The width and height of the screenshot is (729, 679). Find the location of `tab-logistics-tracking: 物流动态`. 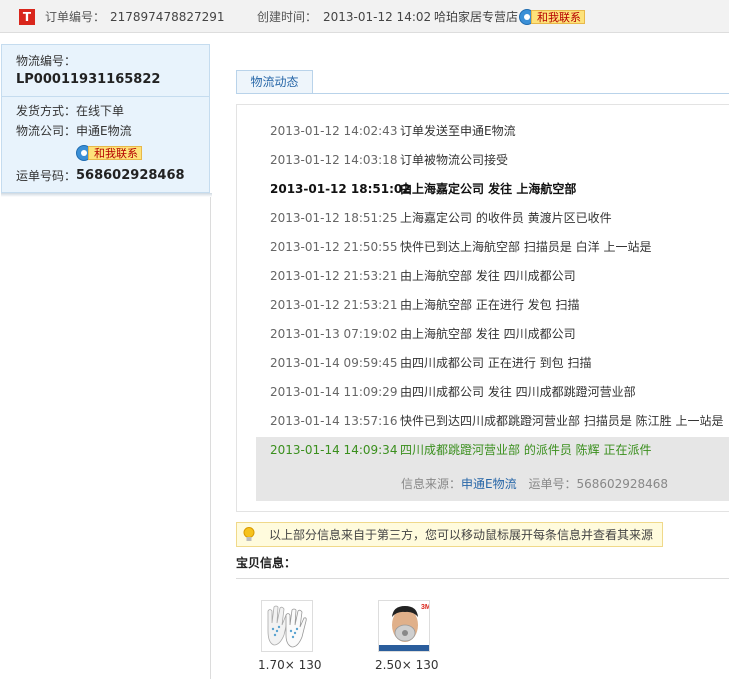

tab-logistics-tracking: 物流动态 is located at coordinates (274, 82).